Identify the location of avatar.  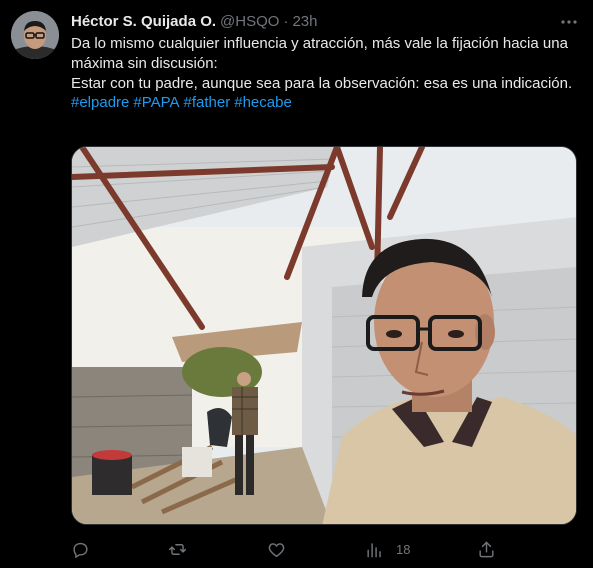
(35, 35).